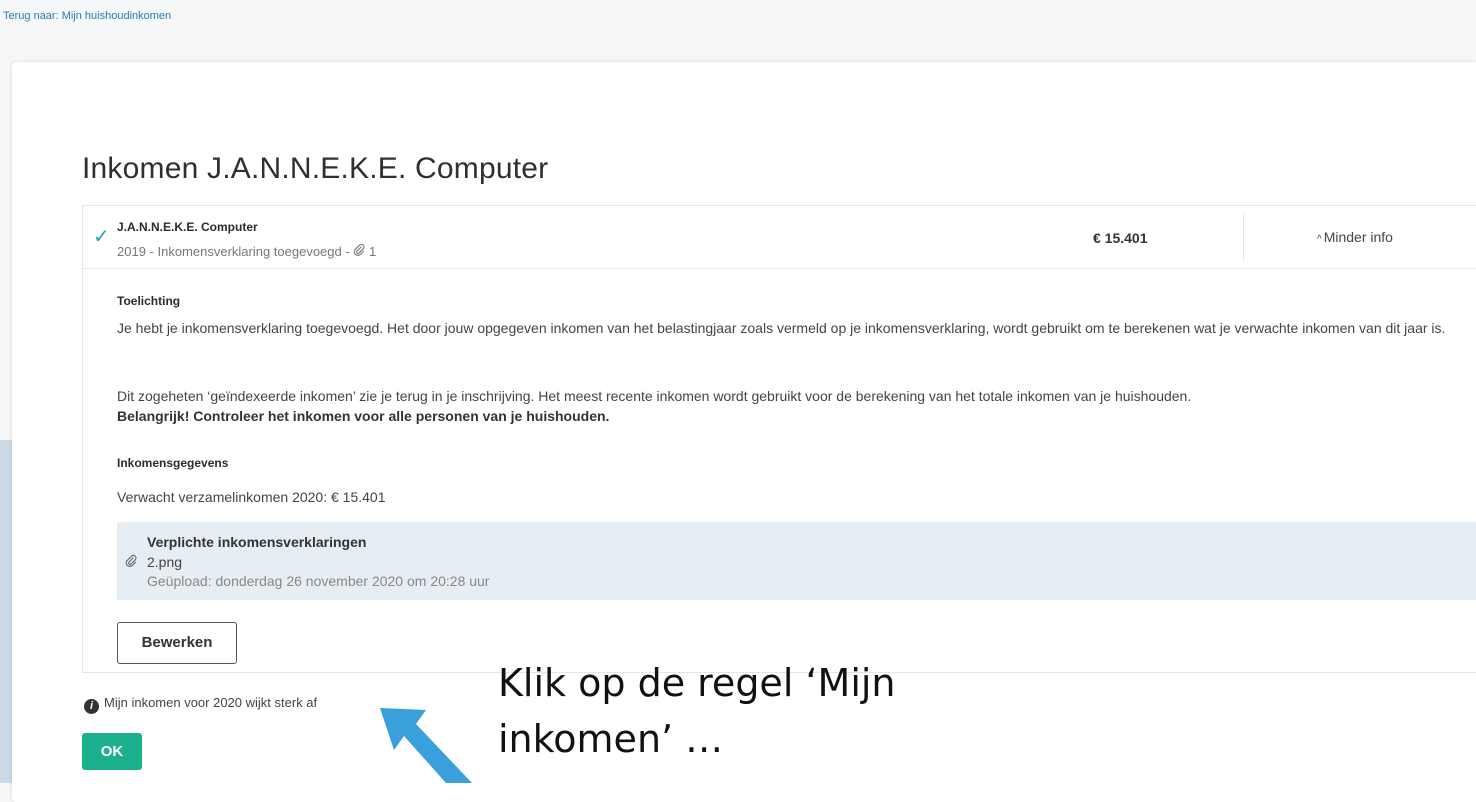  Describe the element at coordinates (251, 497) in the screenshot. I see `expected-income: Verwacht verzamelinkomen 2020: € 15.401` at that location.